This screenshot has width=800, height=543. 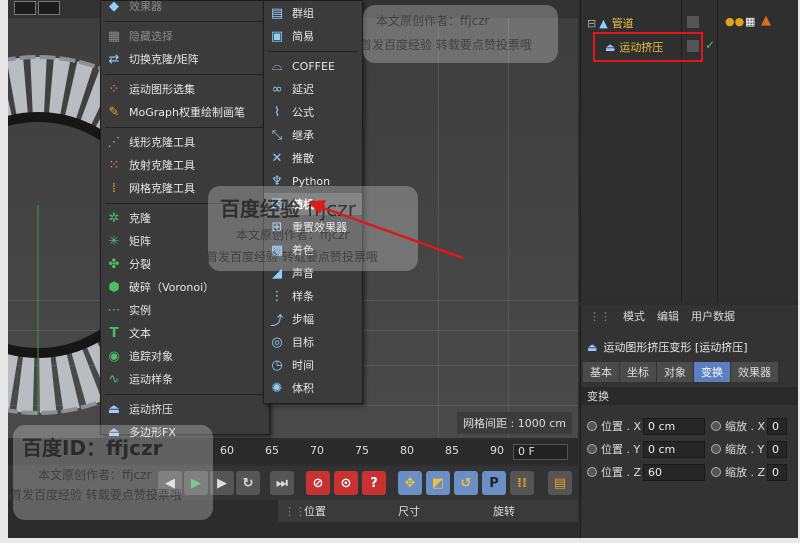 I want to click on menu-item-step: ⤴ 步幅, so click(x=313, y=319).